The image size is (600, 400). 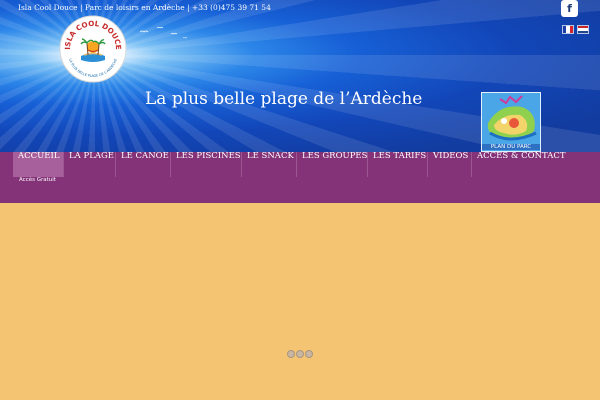 What do you see at coordinates (163, 32) in the screenshot?
I see `birds-decoration` at bounding box center [163, 32].